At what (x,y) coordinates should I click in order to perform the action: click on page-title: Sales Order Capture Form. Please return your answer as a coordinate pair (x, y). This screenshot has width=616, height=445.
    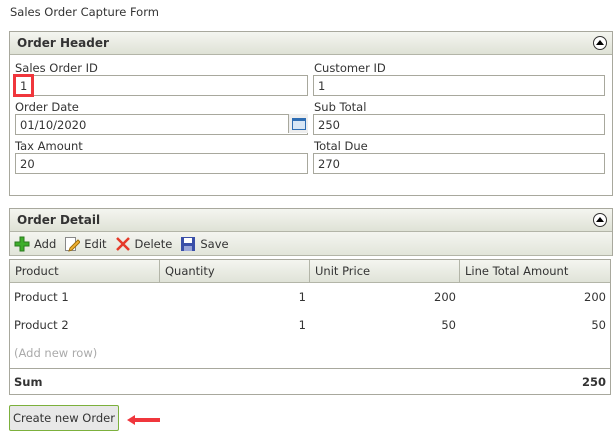
    Looking at the image, I should click on (84, 12).